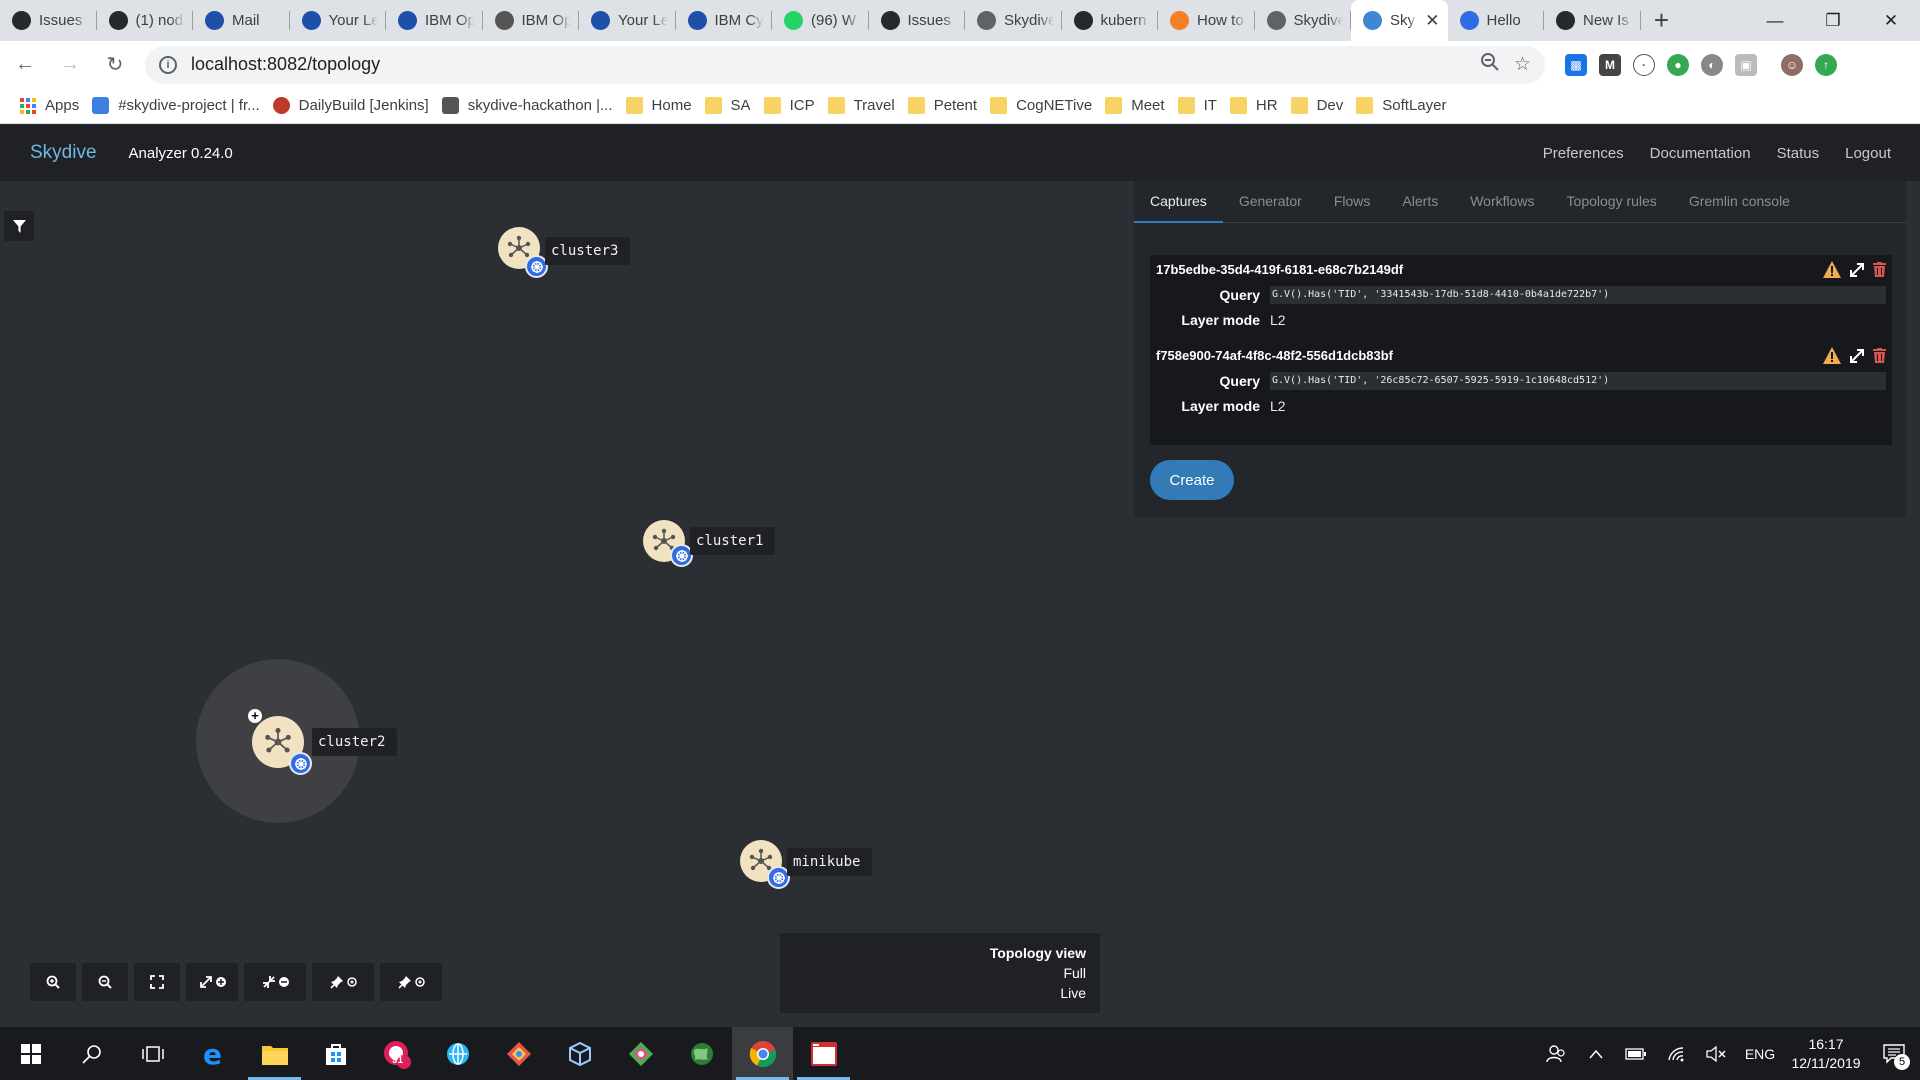 The width and height of the screenshot is (1920, 1080). Describe the element at coordinates (355, 106) in the screenshot. I see `bookmark-item: DailyBuild [Jenkins]` at that location.